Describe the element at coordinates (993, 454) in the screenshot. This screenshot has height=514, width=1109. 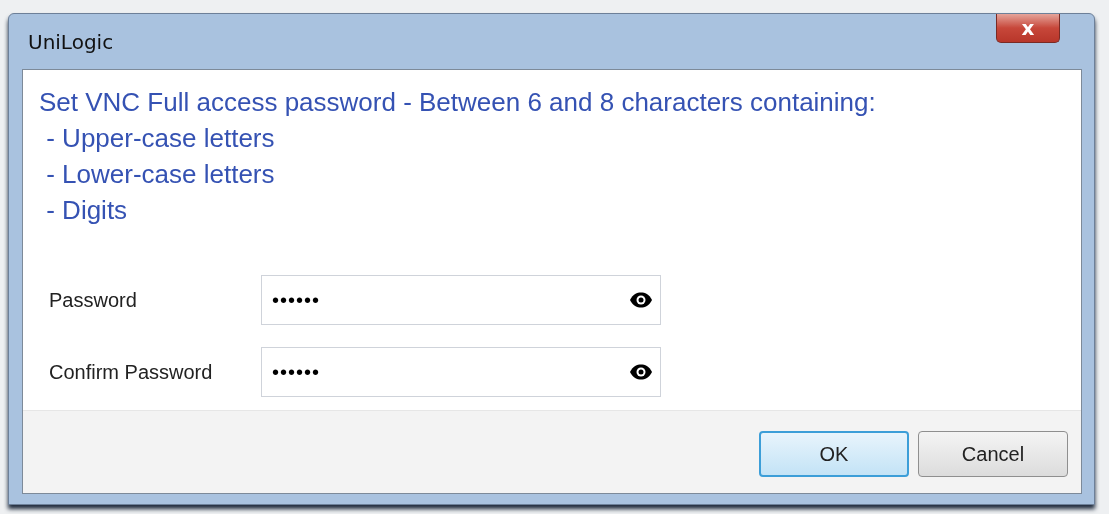
I see `cancel-button: Cancel` at that location.